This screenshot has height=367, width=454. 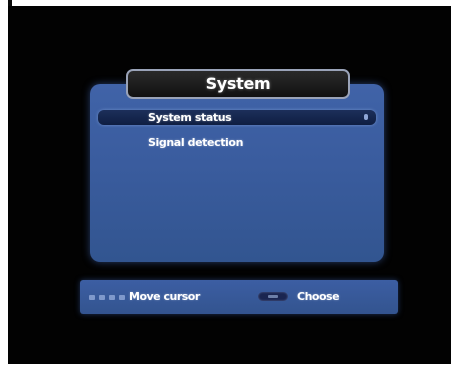 What do you see at coordinates (273, 296) in the screenshot?
I see `ok-button-icon` at bounding box center [273, 296].